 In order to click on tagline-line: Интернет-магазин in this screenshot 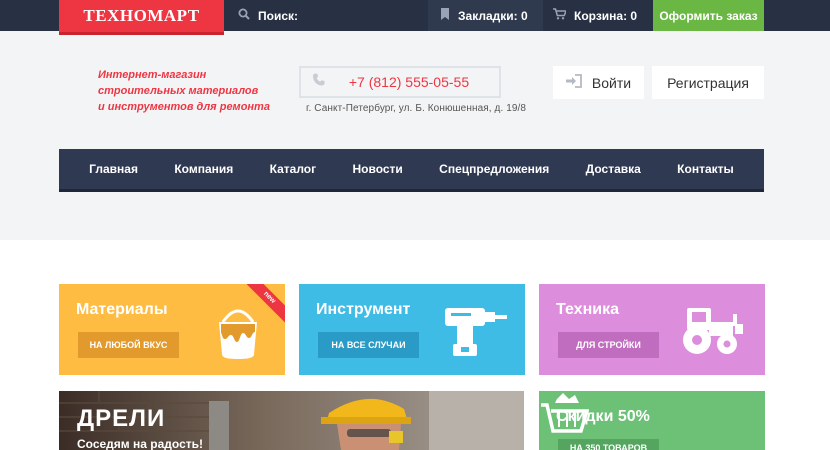, I will do `click(152, 75)`.